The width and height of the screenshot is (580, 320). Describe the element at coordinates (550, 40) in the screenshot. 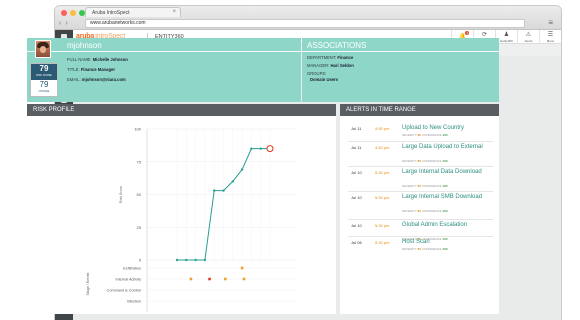

I see `tool-label: Menu` at that location.